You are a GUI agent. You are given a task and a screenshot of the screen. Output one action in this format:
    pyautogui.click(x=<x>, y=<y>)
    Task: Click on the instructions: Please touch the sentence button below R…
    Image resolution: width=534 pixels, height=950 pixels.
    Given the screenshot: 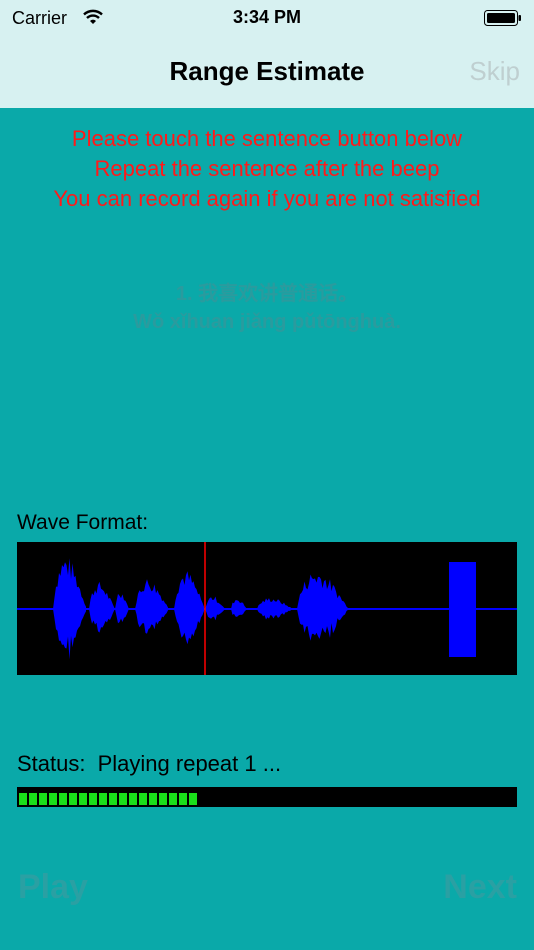 What is the action you would take?
    pyautogui.click(x=267, y=169)
    